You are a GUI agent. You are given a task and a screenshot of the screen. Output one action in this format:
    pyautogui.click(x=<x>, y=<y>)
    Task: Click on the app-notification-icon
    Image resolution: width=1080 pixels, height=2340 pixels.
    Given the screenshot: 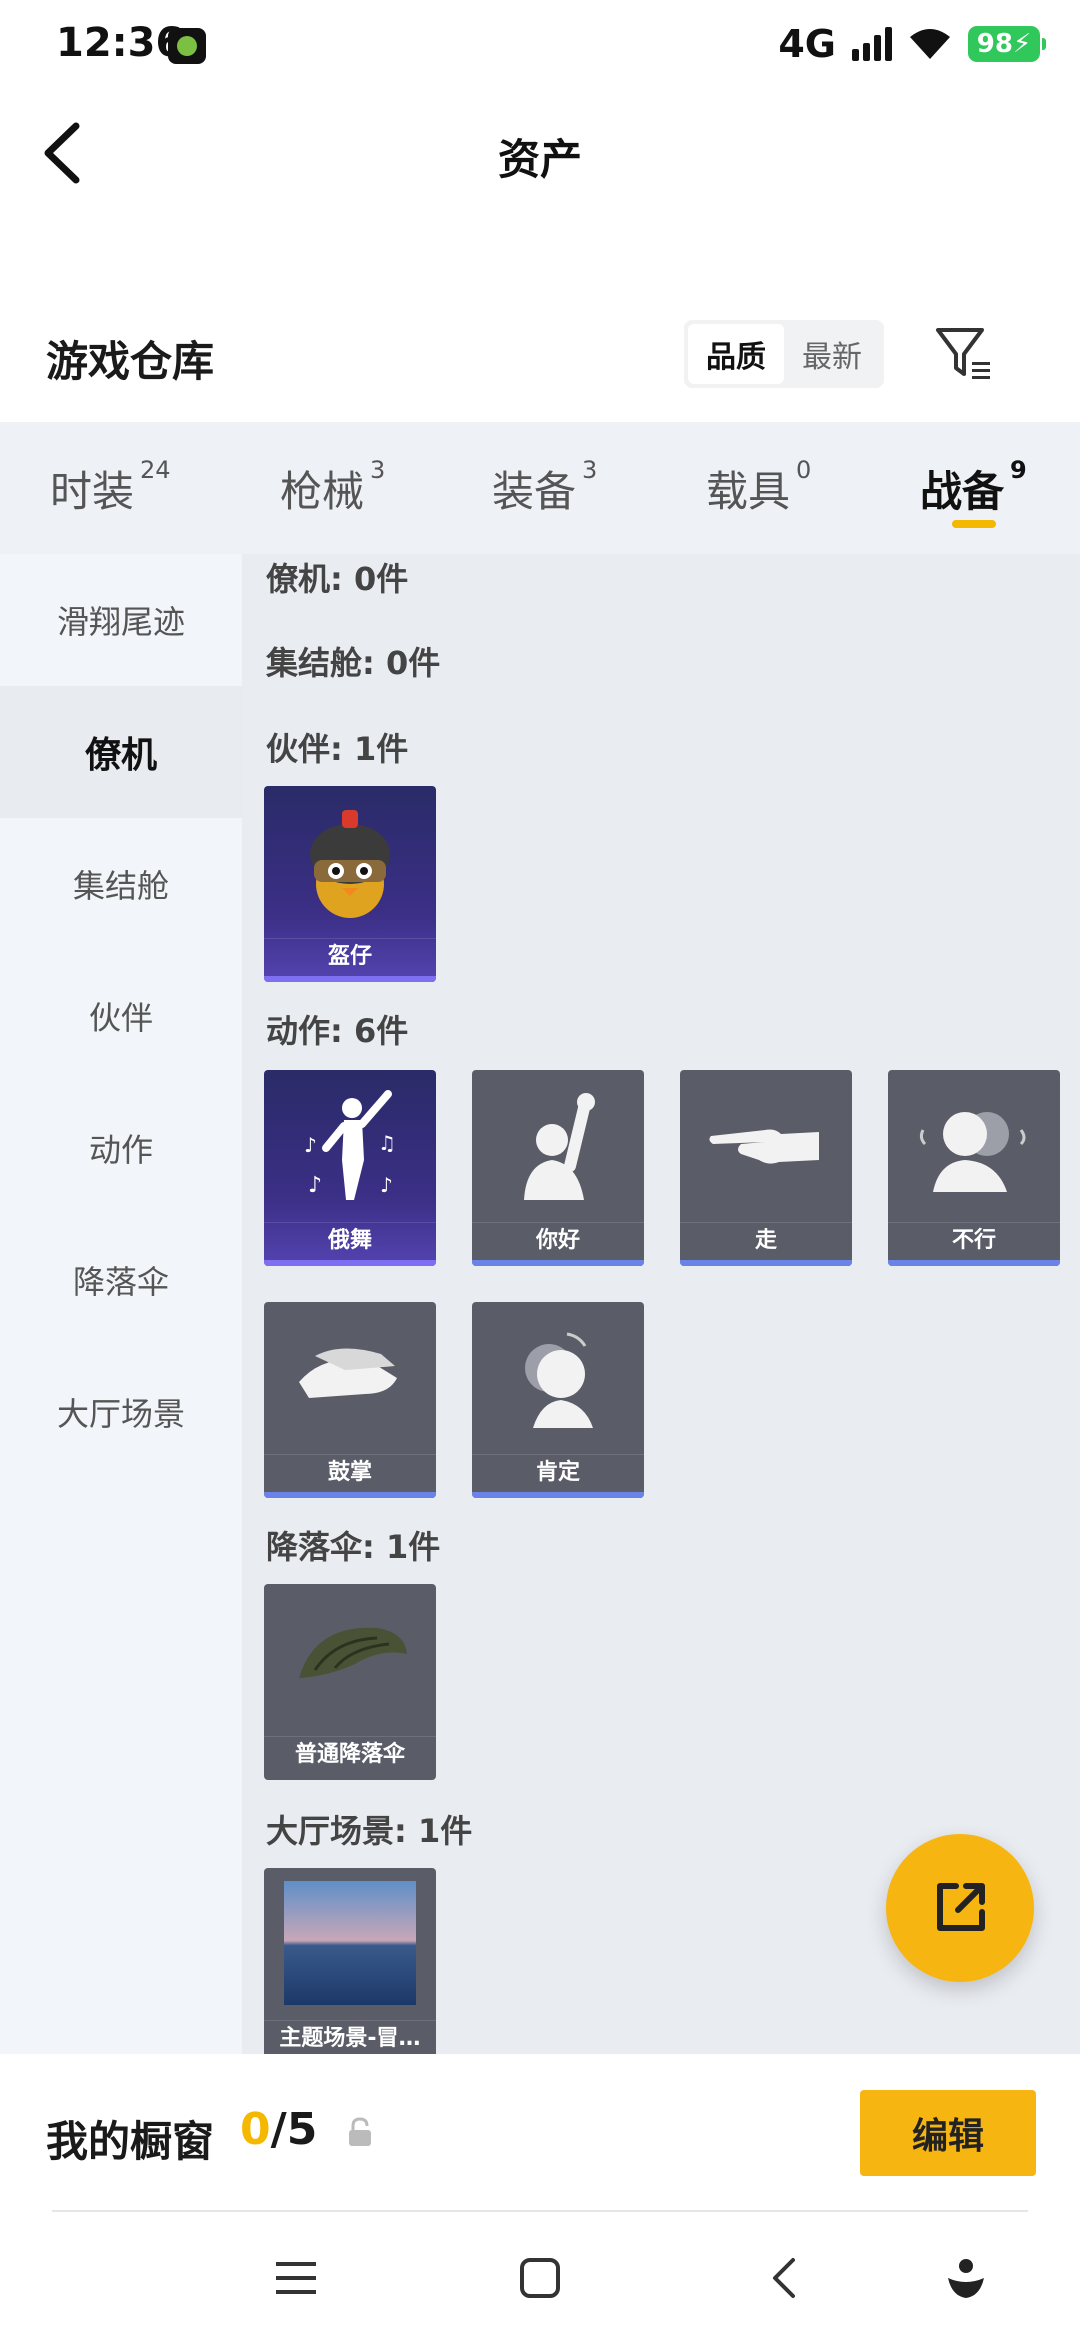 What is the action you would take?
    pyautogui.click(x=187, y=46)
    